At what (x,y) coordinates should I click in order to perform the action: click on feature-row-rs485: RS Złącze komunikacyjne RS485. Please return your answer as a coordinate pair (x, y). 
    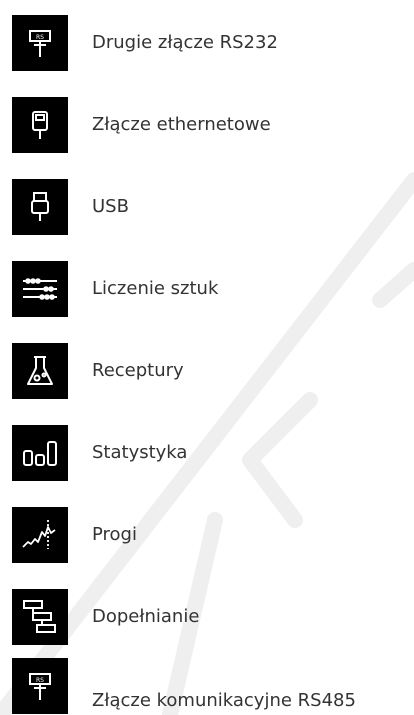
    Looking at the image, I should click on (207, 686).